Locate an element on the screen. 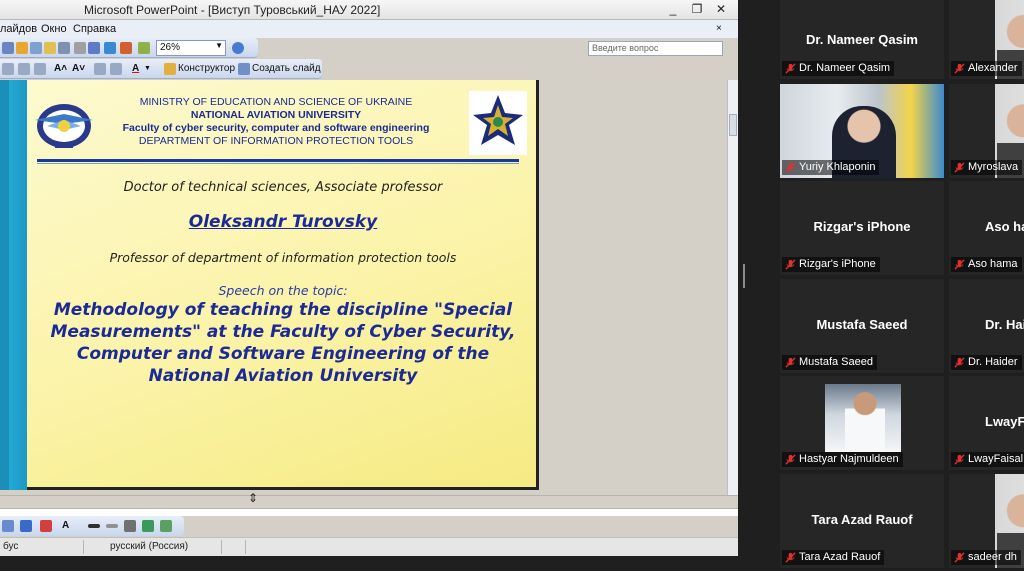 The width and height of the screenshot is (1024, 571). participant-name: LwayFai is located at coordinates (1004, 421).